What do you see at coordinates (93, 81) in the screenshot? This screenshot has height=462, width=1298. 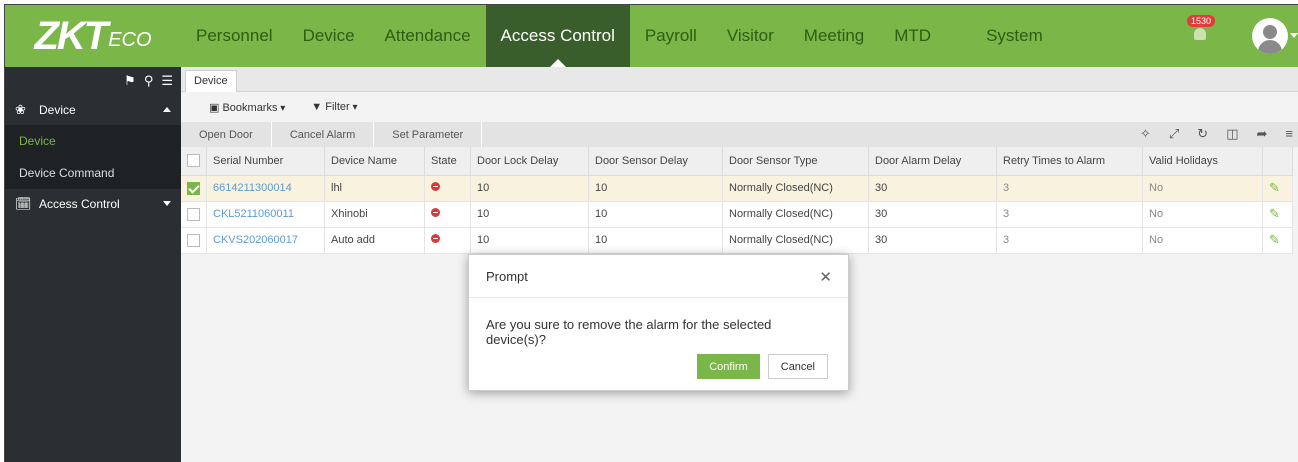 I see `sidebar-tools: ⚑ ⚲ ☰` at bounding box center [93, 81].